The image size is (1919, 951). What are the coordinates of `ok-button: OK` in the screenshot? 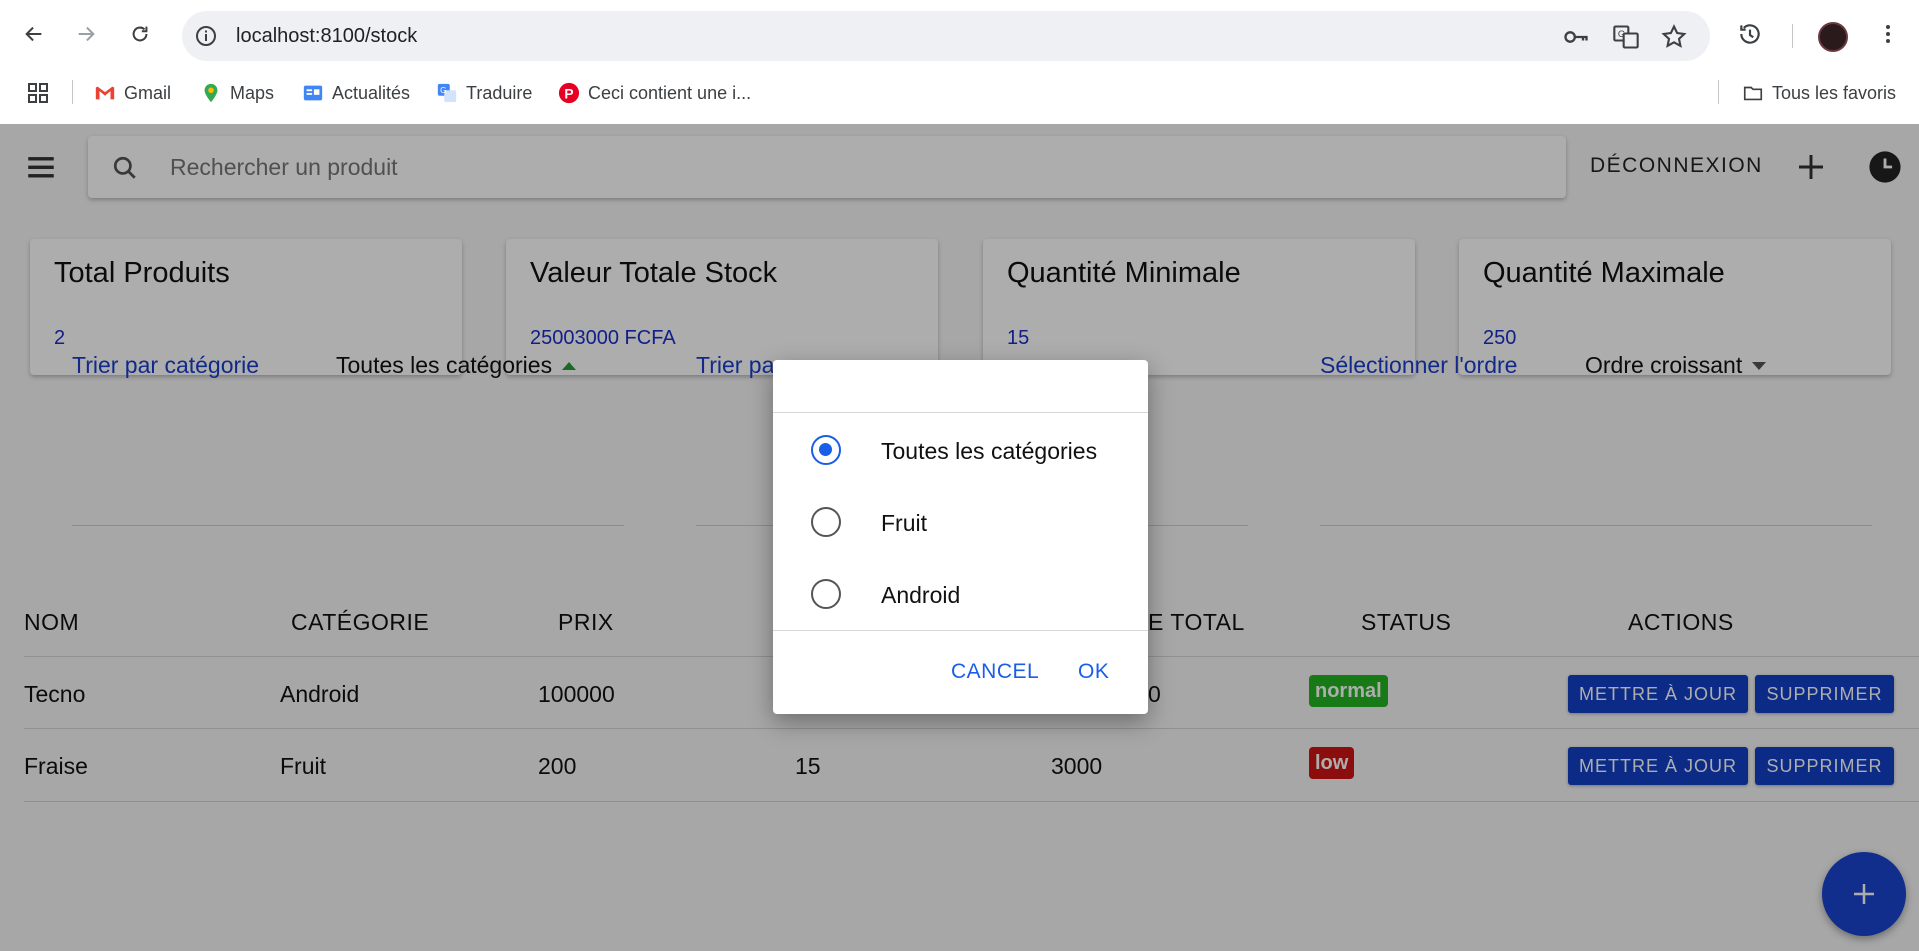 It's located at (1093, 672).